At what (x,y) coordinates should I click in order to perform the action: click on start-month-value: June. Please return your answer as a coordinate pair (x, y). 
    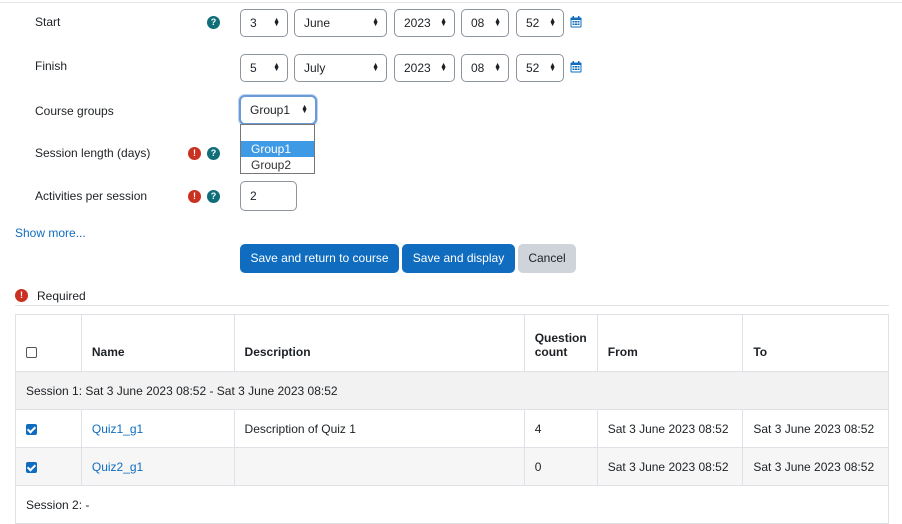
    Looking at the image, I should click on (317, 23).